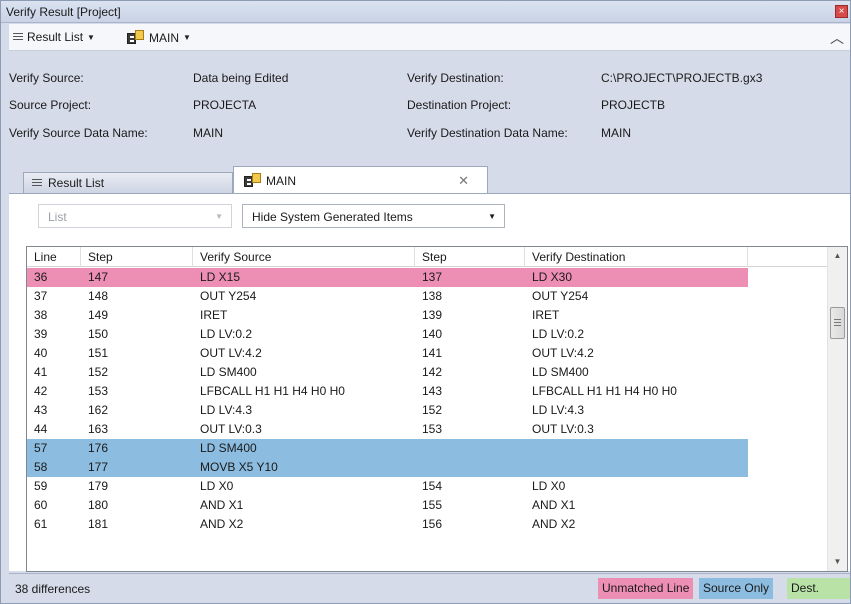 This screenshot has height=604, width=851. What do you see at coordinates (837, 562) in the screenshot?
I see `scroll-down-icon: ▼` at bounding box center [837, 562].